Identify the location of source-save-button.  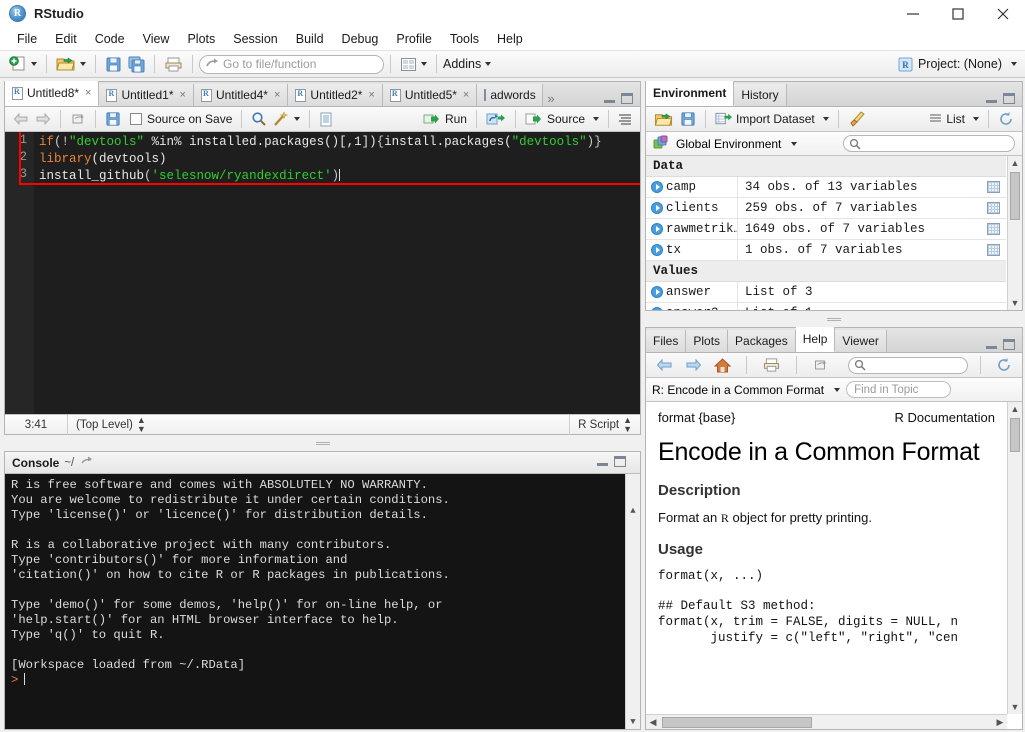
(113, 119).